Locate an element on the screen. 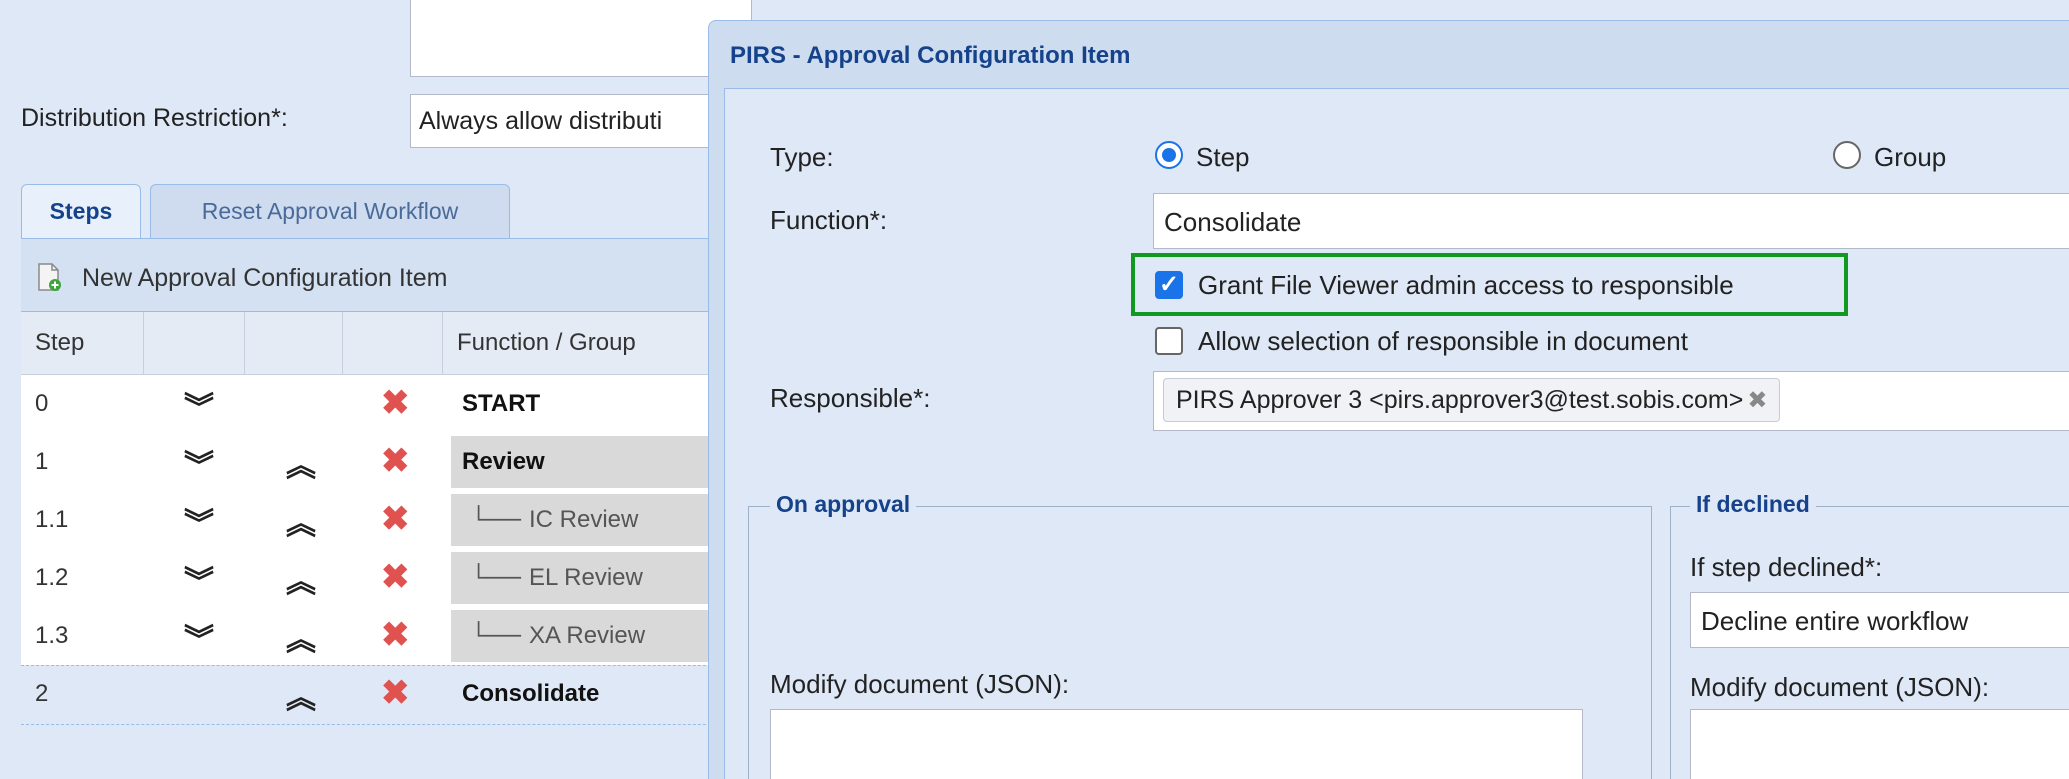 Image resolution: width=2069 pixels, height=779 pixels. radio-selected-dot is located at coordinates (1169, 155).